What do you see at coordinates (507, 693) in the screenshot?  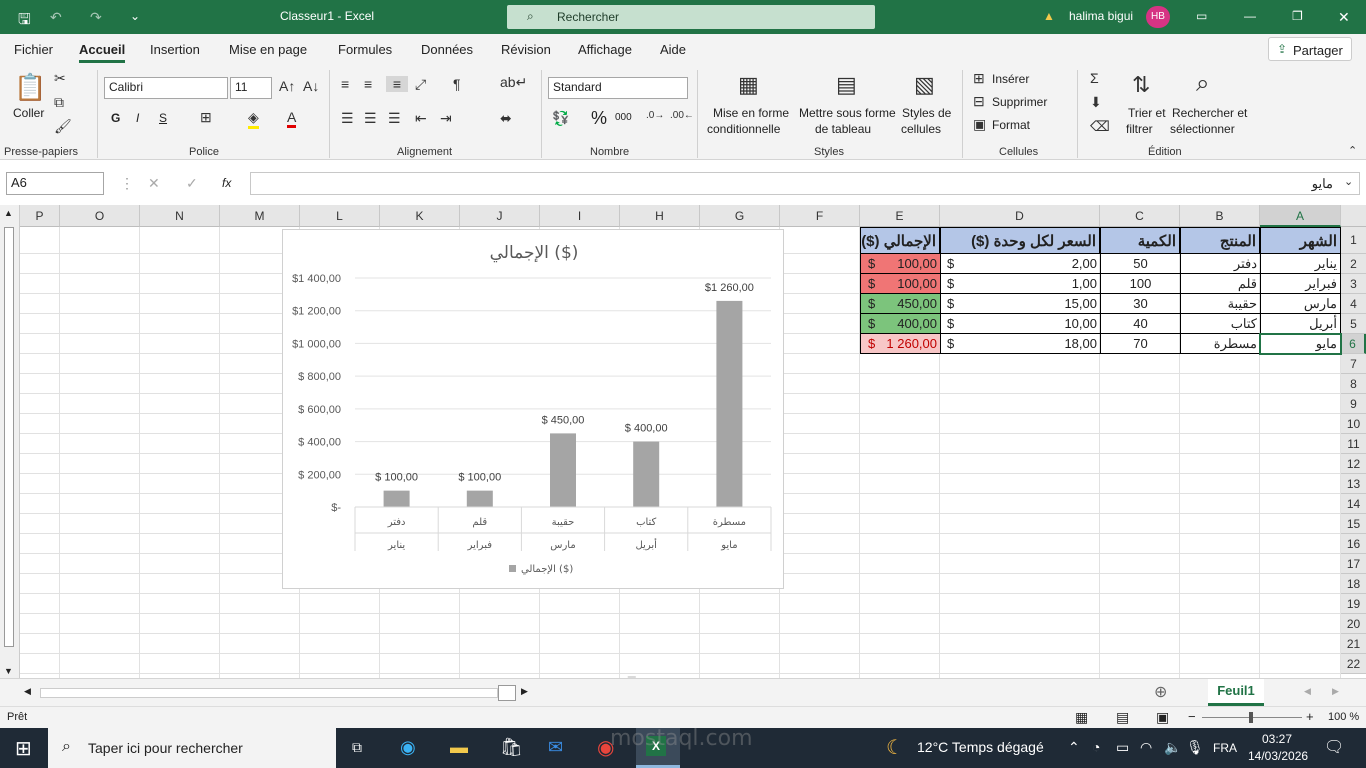 I see `horizontal-scroll-thumb` at bounding box center [507, 693].